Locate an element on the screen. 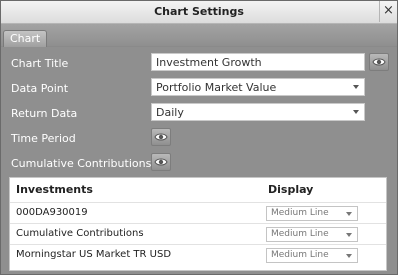 The height and width of the screenshot is (275, 398). cumulative-contributions-visibility-button is located at coordinates (161, 162).